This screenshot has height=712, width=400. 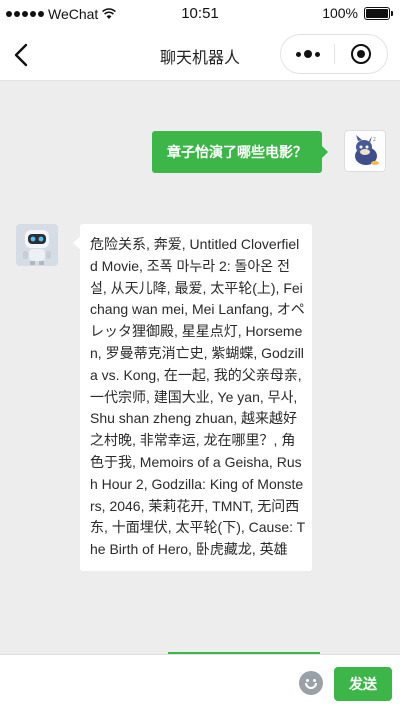 What do you see at coordinates (237, 152) in the screenshot?
I see `user-message-text: 章子怡演了哪些电影？` at bounding box center [237, 152].